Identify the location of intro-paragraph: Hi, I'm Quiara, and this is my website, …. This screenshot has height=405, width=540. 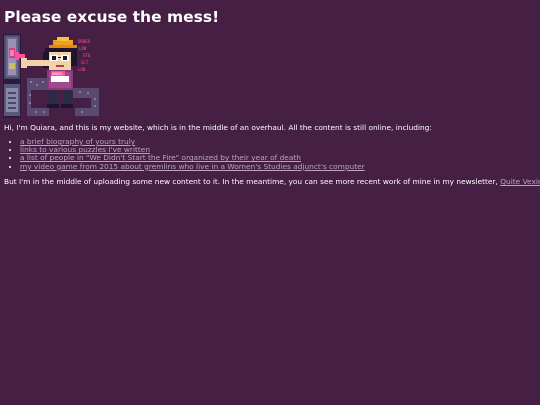
(218, 127).